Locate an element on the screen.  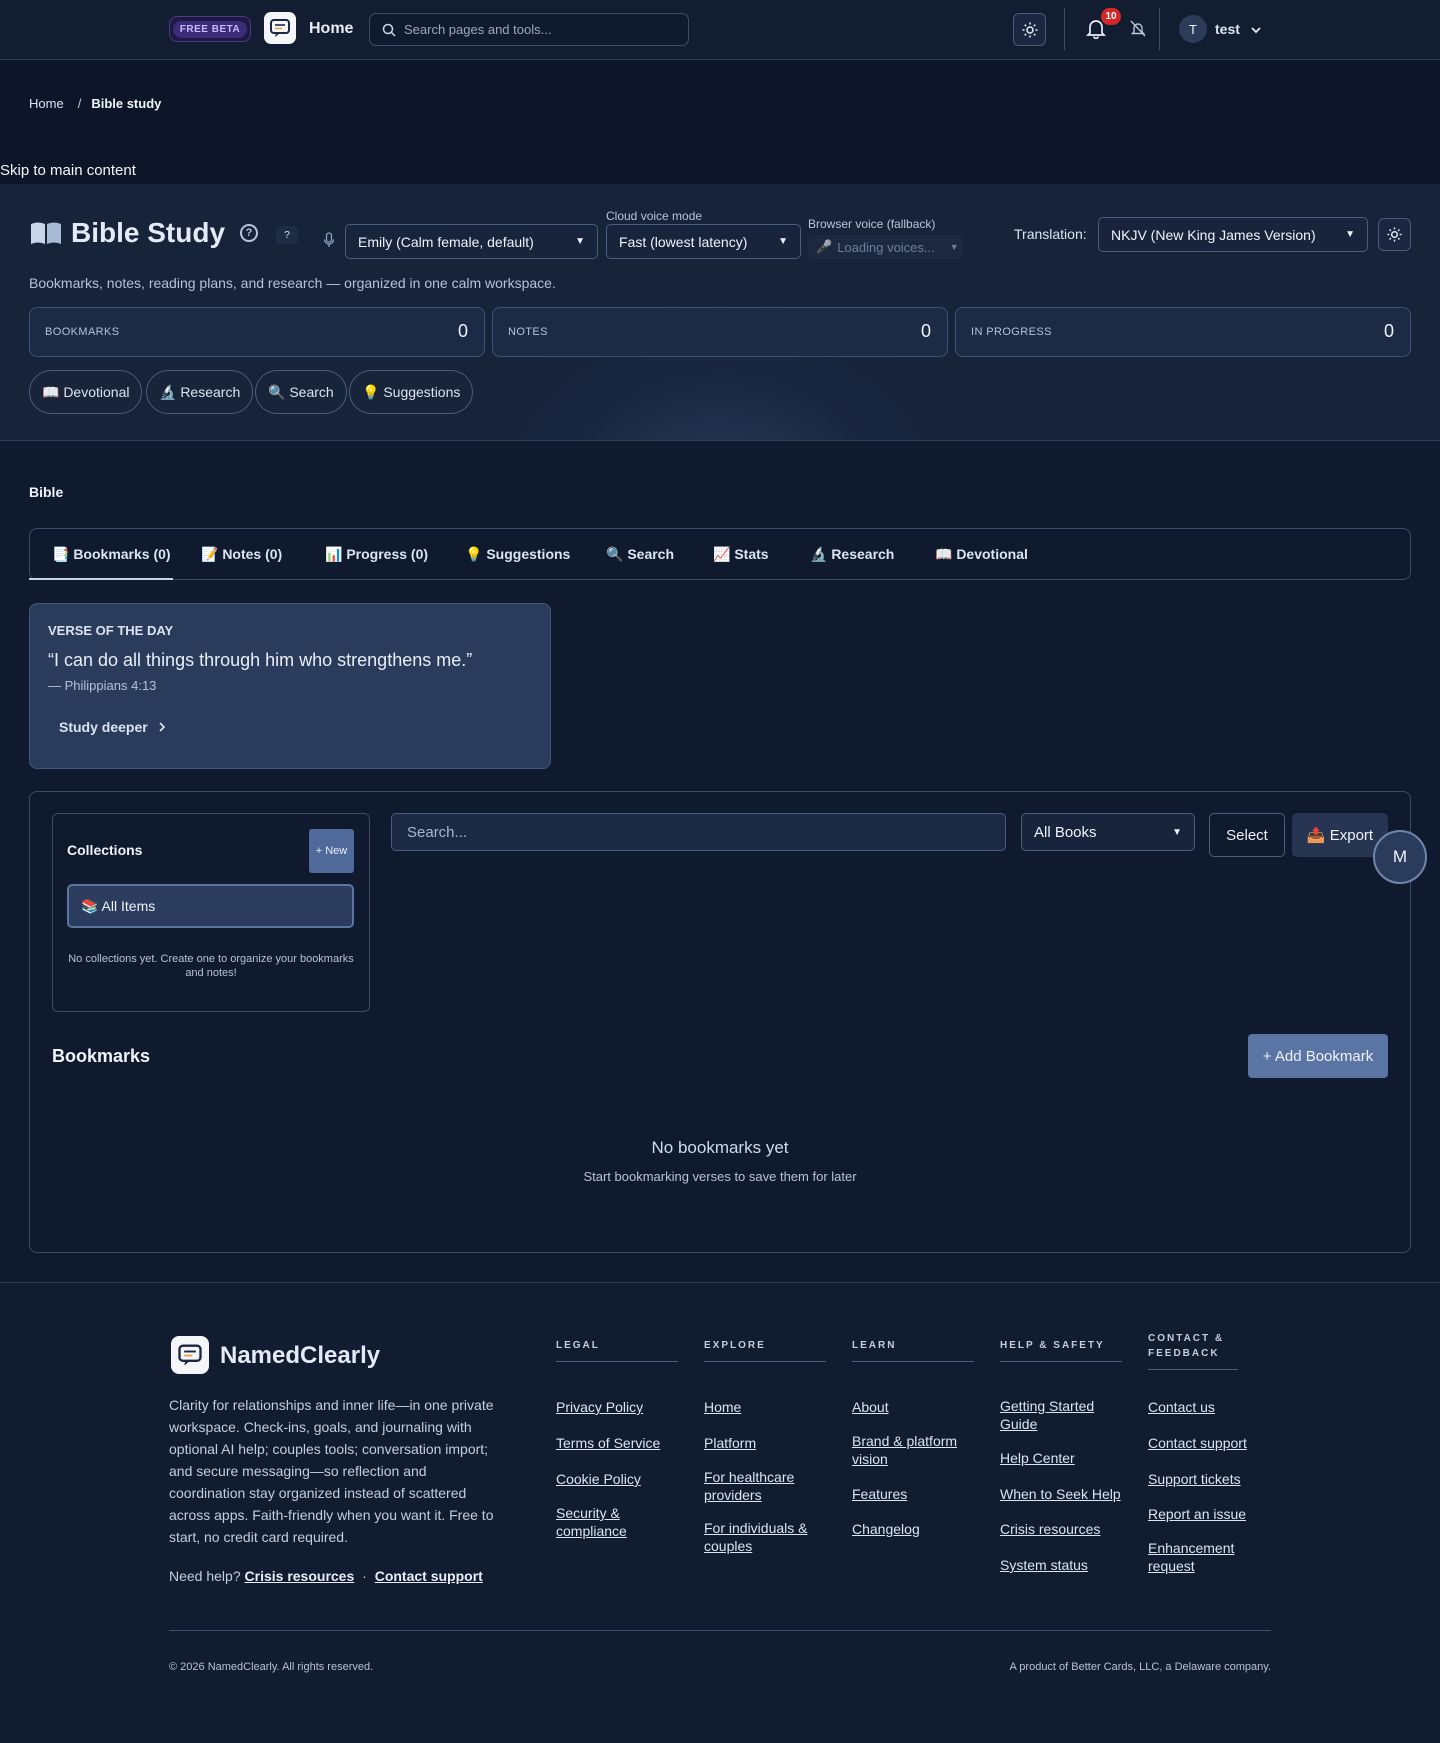
mute-notifications-button is located at coordinates (1138, 30).